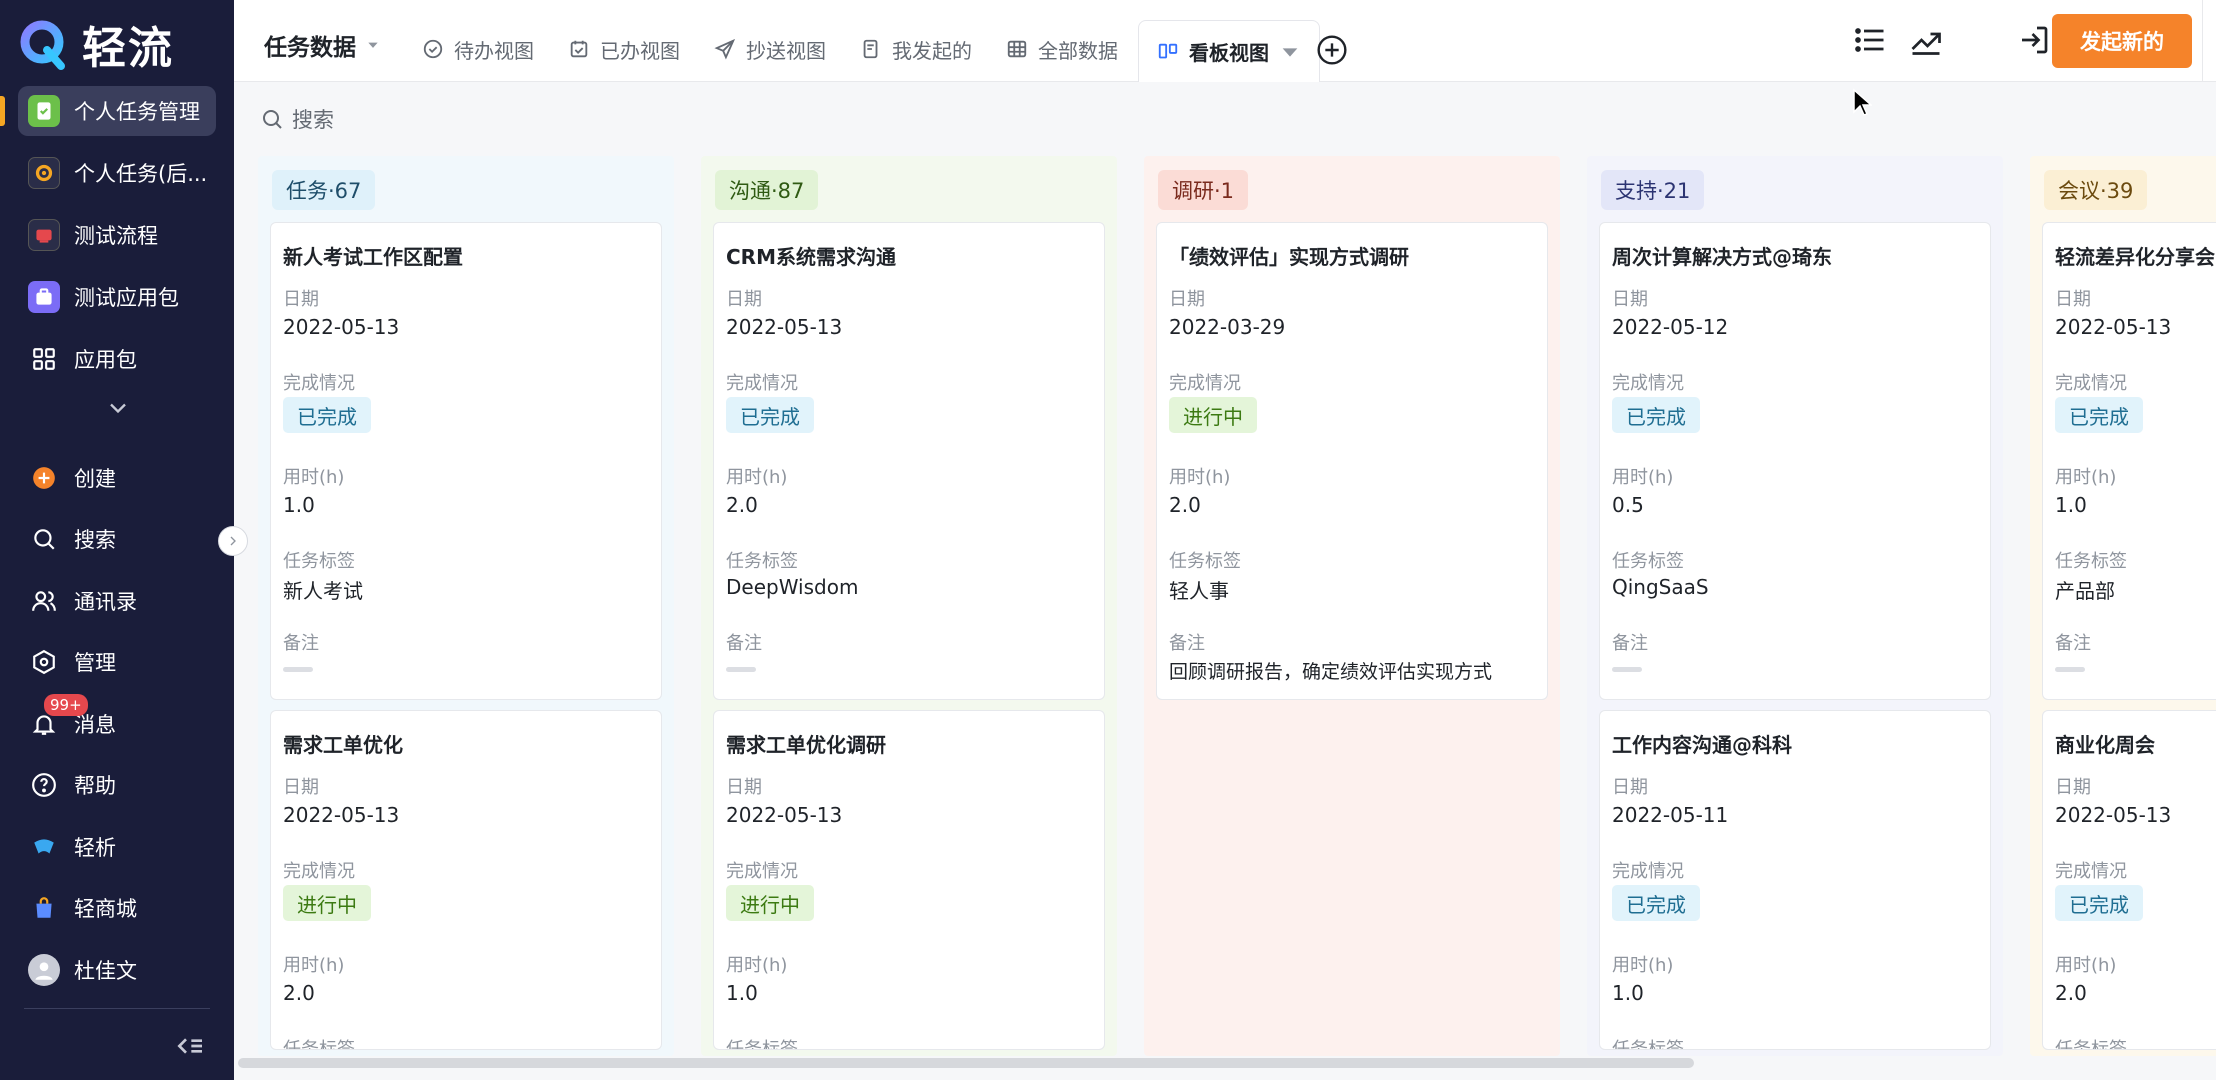 This screenshot has height=1080, width=2216. Describe the element at coordinates (2135, 257) in the screenshot. I see `card-title: 轻流差异化分享会` at that location.